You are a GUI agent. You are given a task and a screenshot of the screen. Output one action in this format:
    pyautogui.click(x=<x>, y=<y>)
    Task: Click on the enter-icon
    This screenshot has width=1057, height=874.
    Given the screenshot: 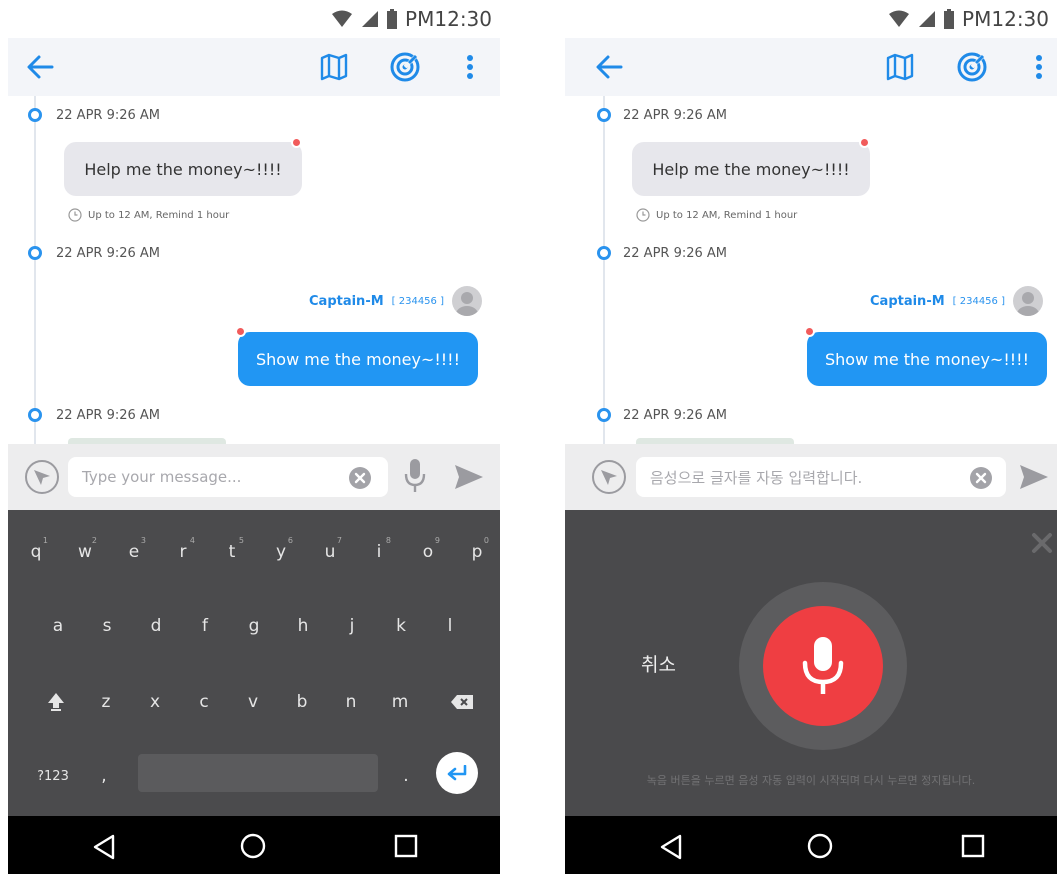 What is the action you would take?
    pyautogui.click(x=457, y=773)
    